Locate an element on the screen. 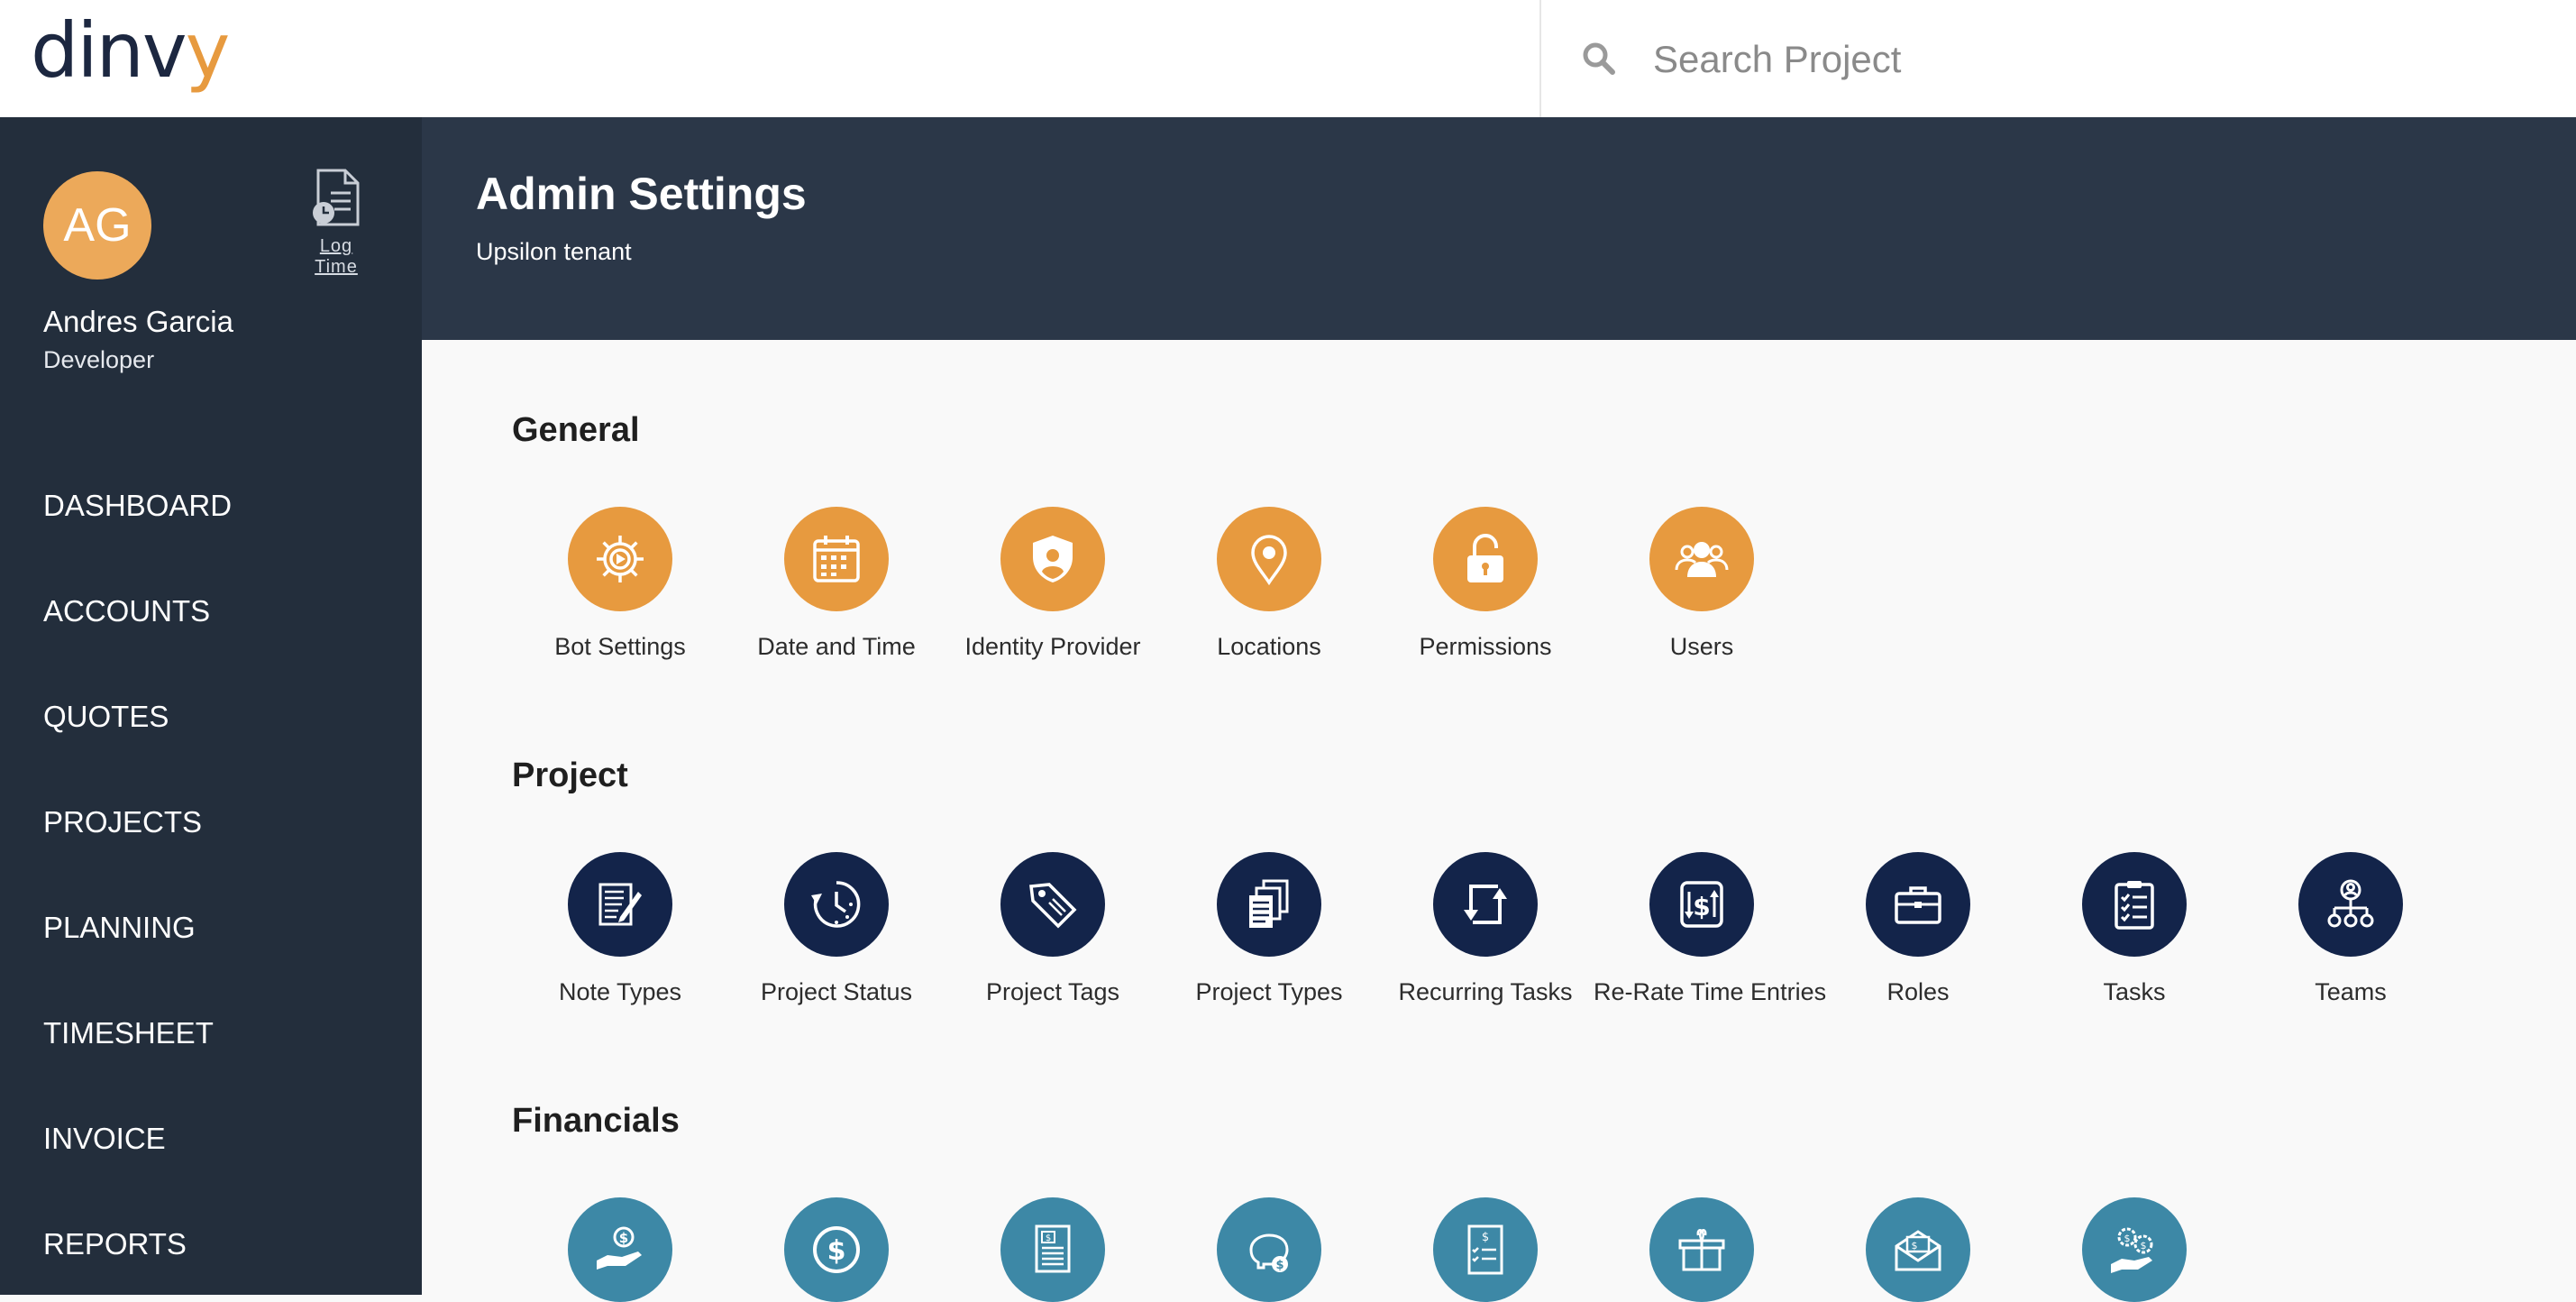  hand-gears-icon: $ $ is located at coordinates (2134, 1249).